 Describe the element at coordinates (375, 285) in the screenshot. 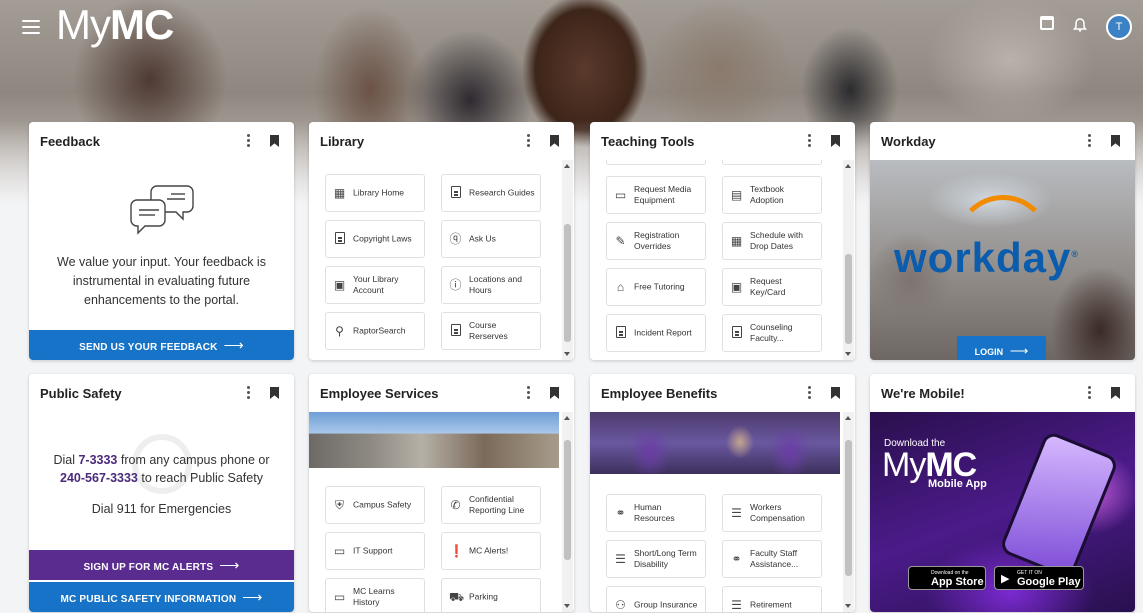

I see `link-library-account: ▣ Your Library Account` at that location.